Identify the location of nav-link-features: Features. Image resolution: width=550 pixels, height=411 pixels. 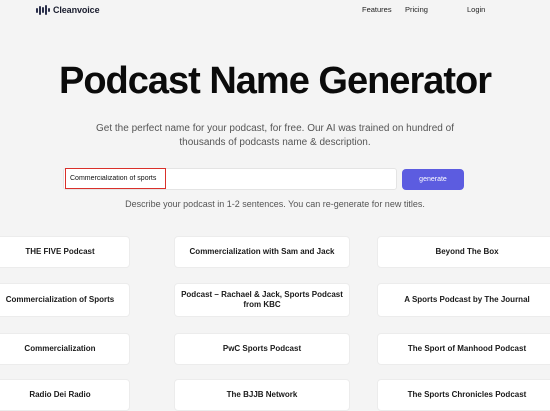
(377, 9).